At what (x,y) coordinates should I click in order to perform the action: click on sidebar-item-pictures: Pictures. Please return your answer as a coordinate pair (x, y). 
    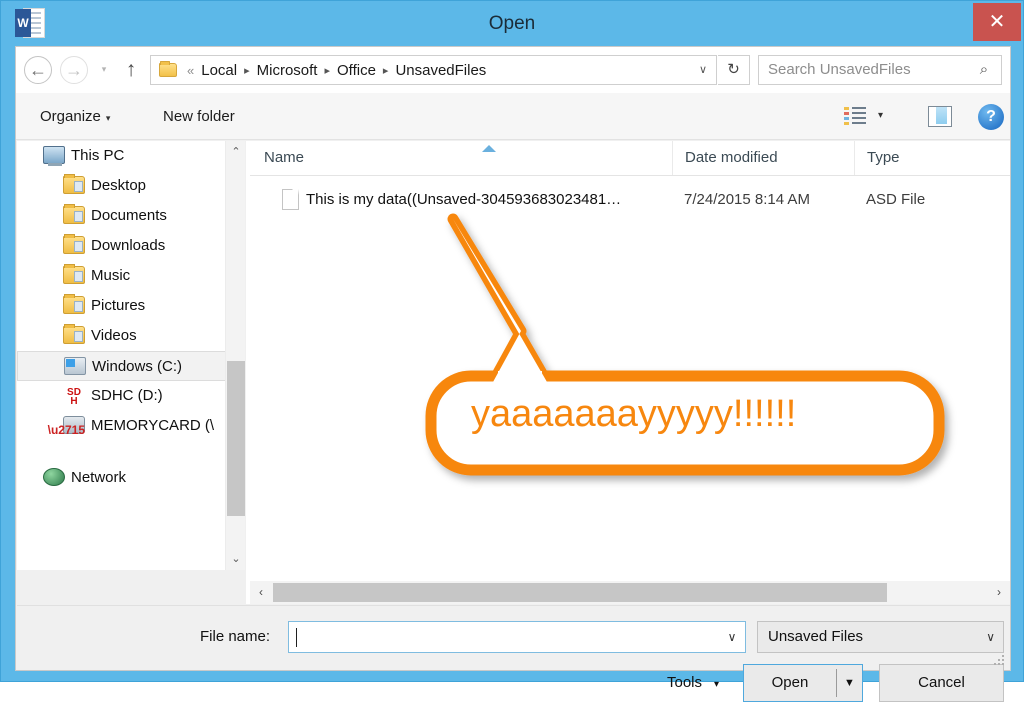
    Looking at the image, I should click on (122, 306).